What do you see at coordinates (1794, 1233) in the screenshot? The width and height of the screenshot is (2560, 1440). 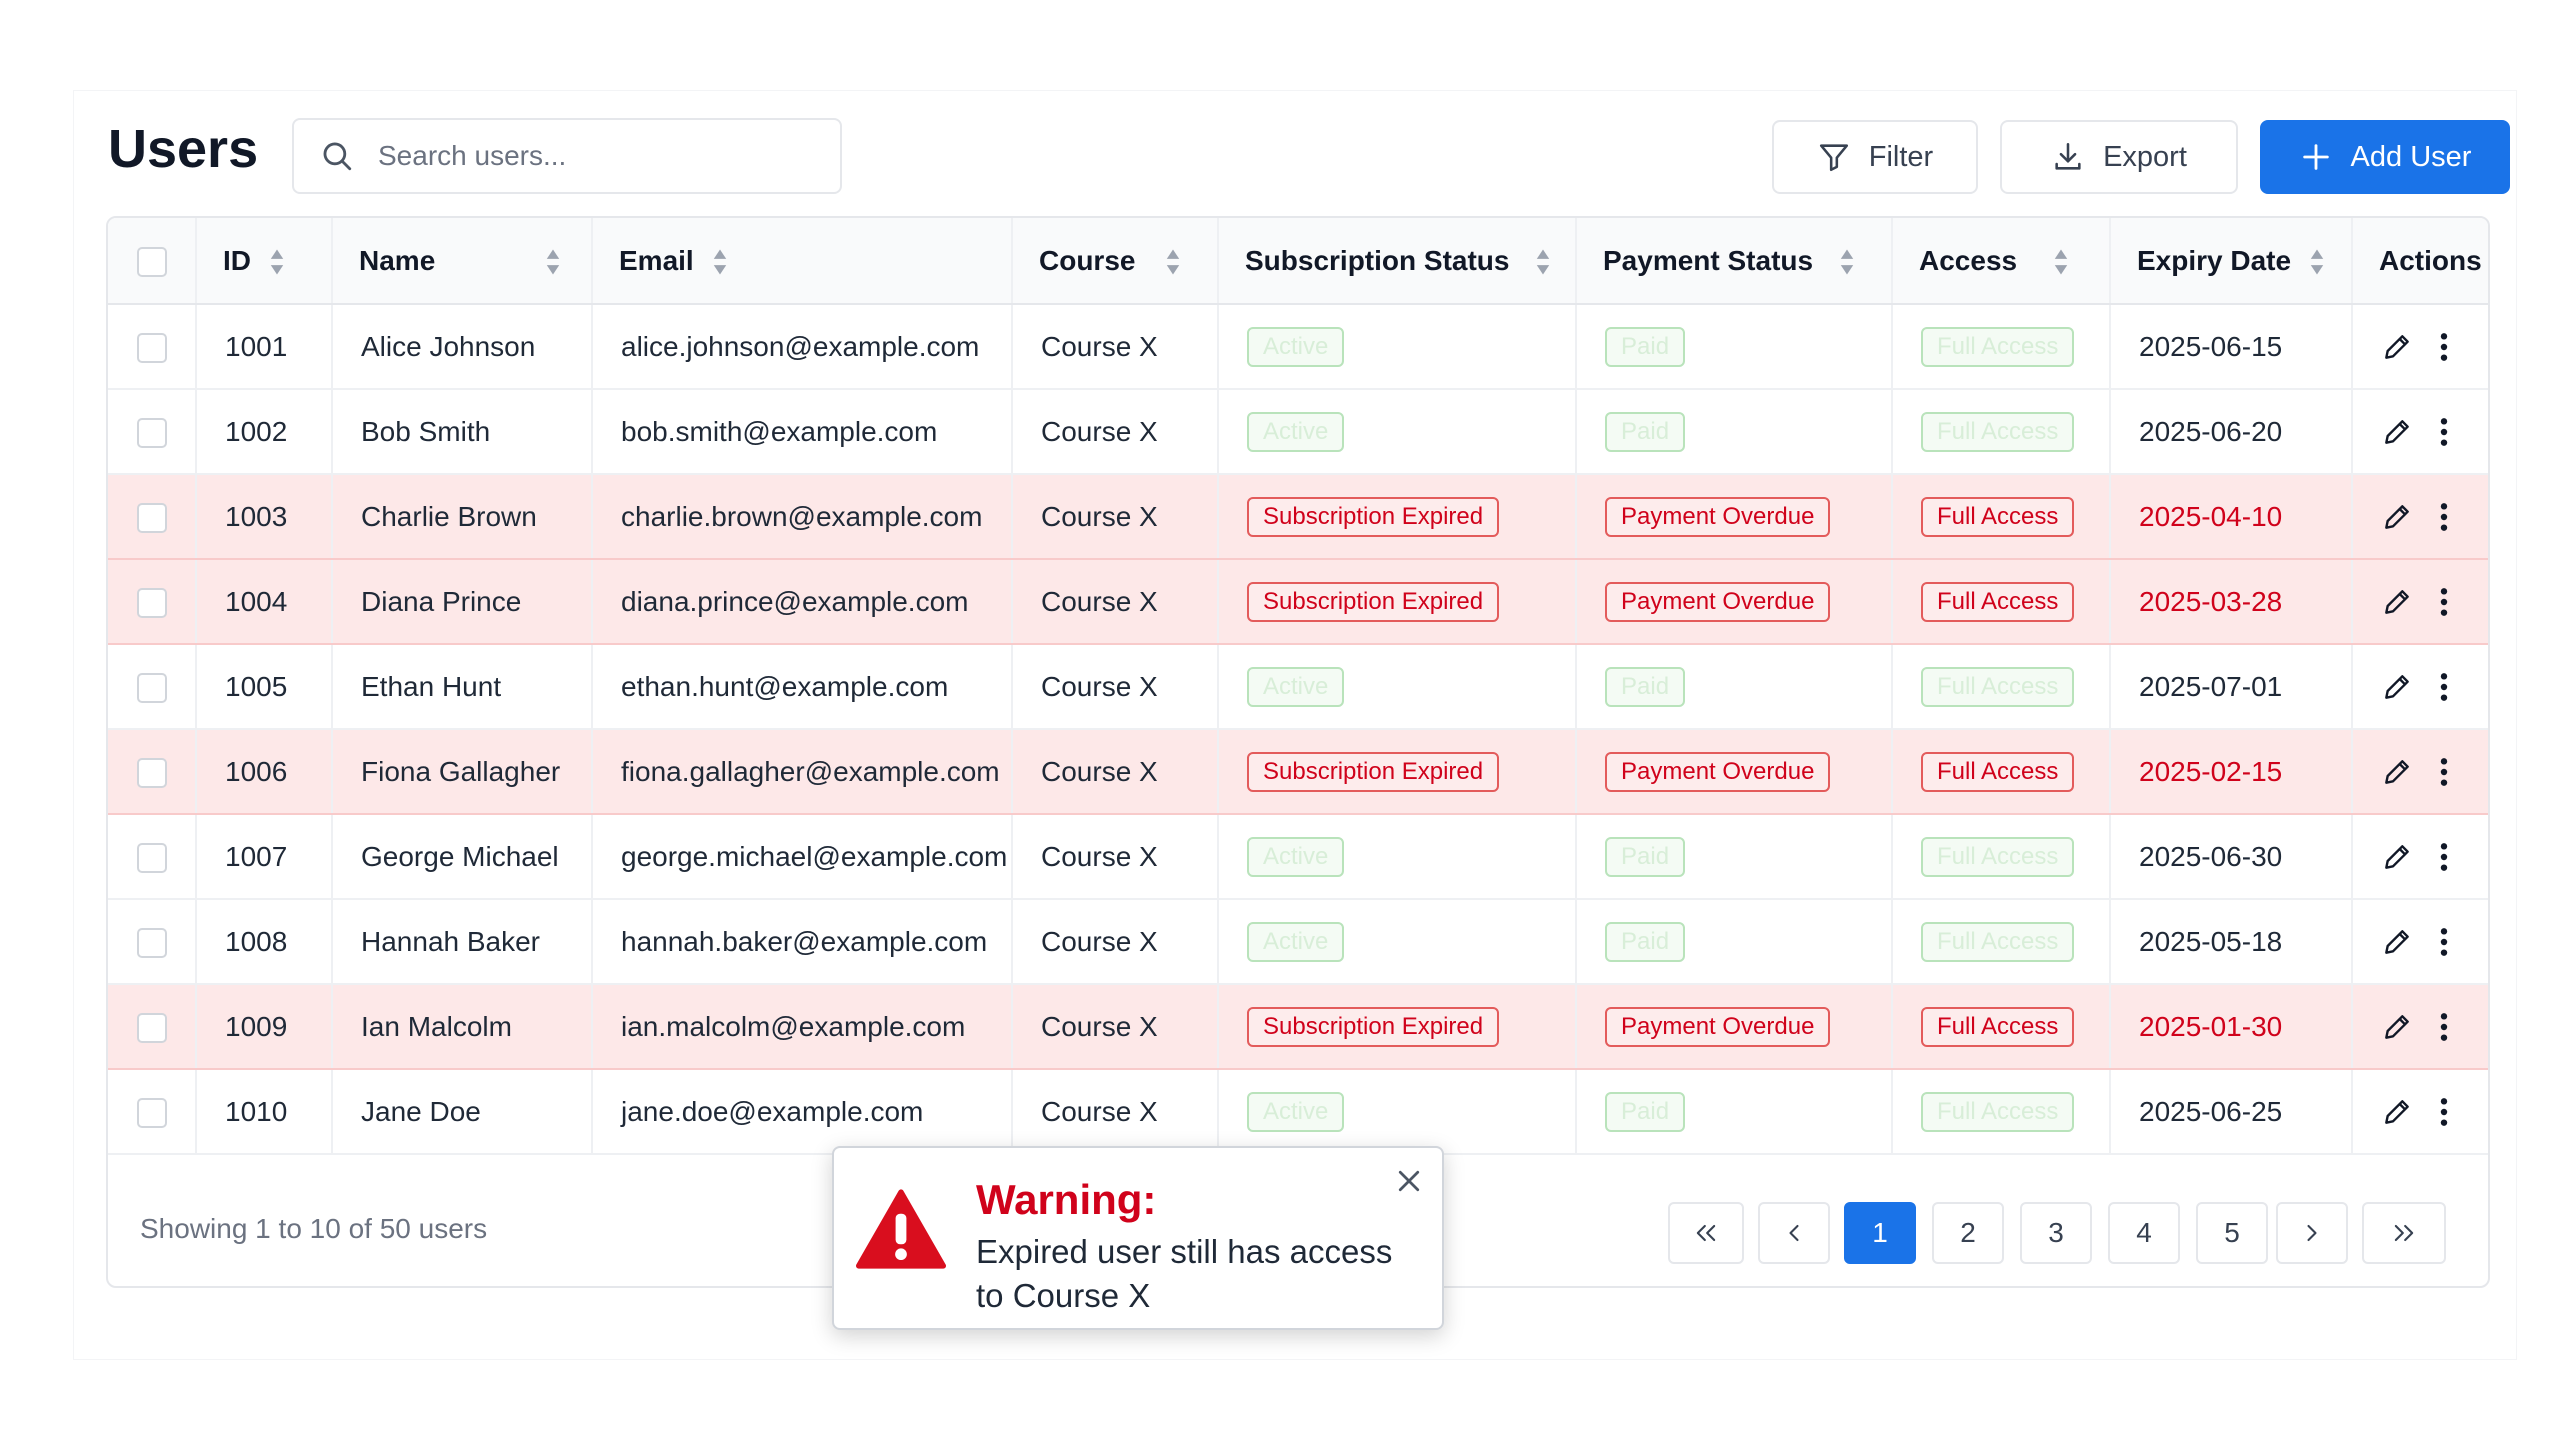 I see `previous-page-button` at bounding box center [1794, 1233].